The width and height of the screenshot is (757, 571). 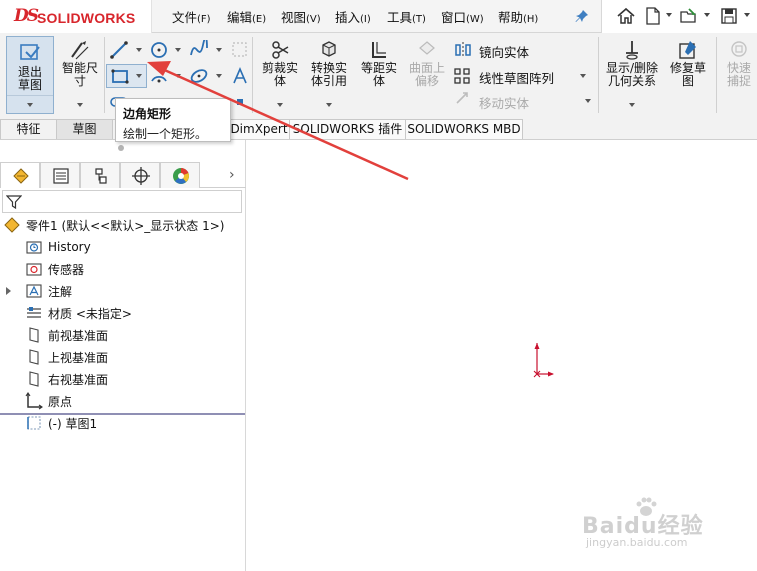 I want to click on feature-tree-filter, so click(x=122, y=201).